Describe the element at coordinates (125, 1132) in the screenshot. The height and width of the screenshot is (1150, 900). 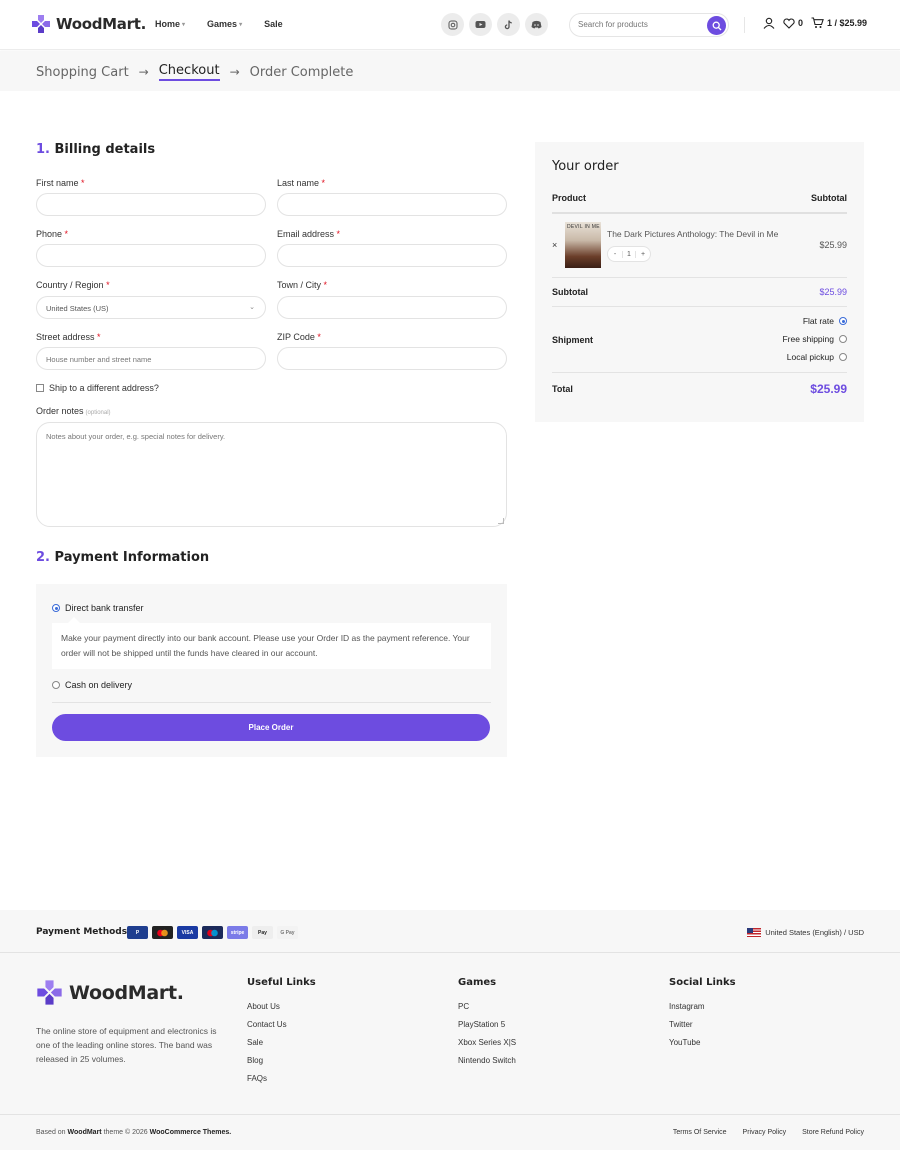
I see `copyright-mid: theme © 2026` at that location.